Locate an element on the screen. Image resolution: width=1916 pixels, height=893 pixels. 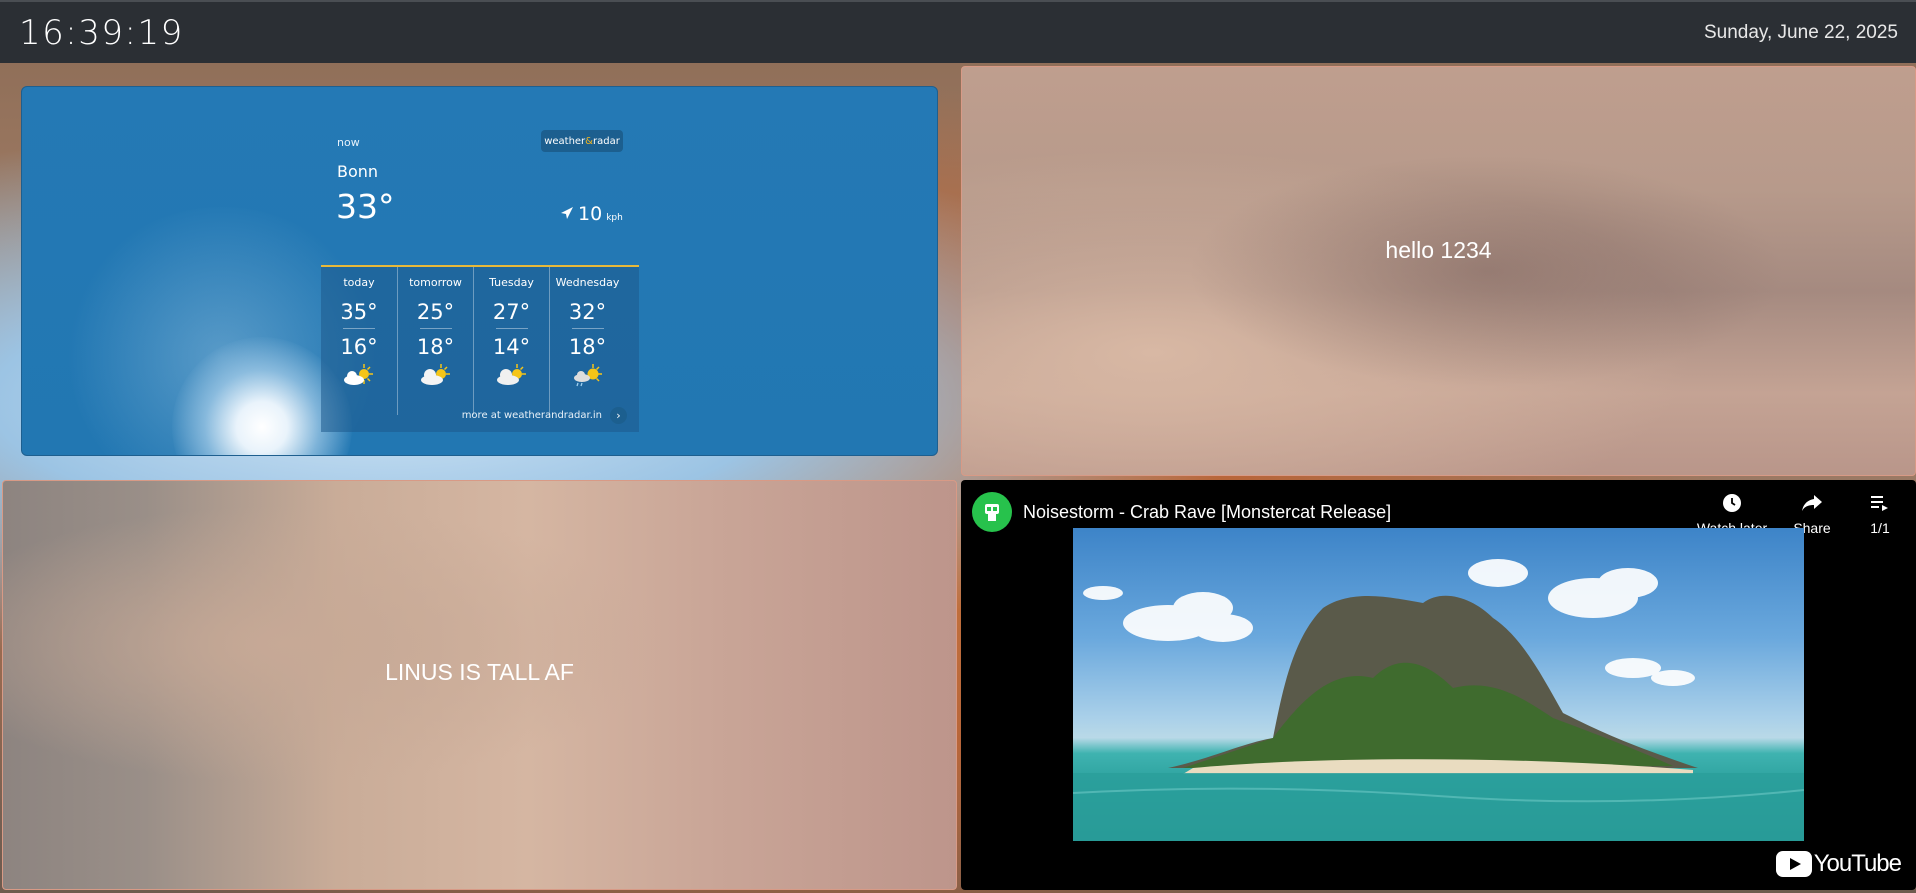
playlist-icon is located at coordinates (1880, 503).